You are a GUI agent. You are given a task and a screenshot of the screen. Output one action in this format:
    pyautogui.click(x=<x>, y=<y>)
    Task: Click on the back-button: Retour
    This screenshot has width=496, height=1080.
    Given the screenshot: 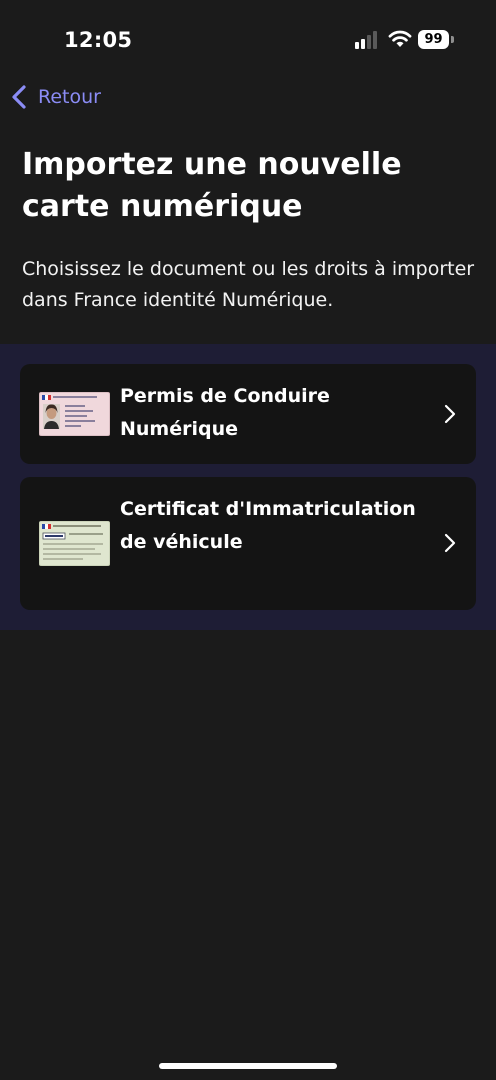 What is the action you would take?
    pyautogui.click(x=55, y=97)
    